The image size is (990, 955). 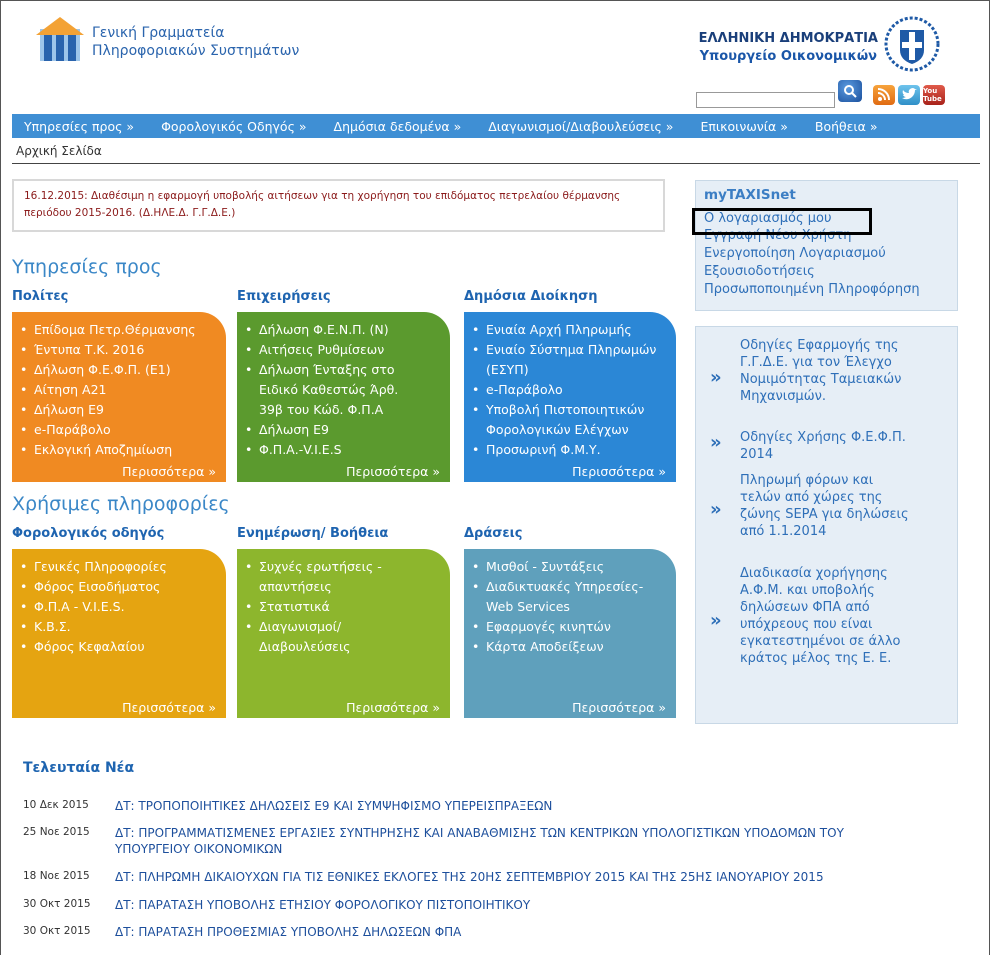 I want to click on list-item: Διαγωνισμοί/ Διαβουλεύσεις, so click(x=320, y=637).